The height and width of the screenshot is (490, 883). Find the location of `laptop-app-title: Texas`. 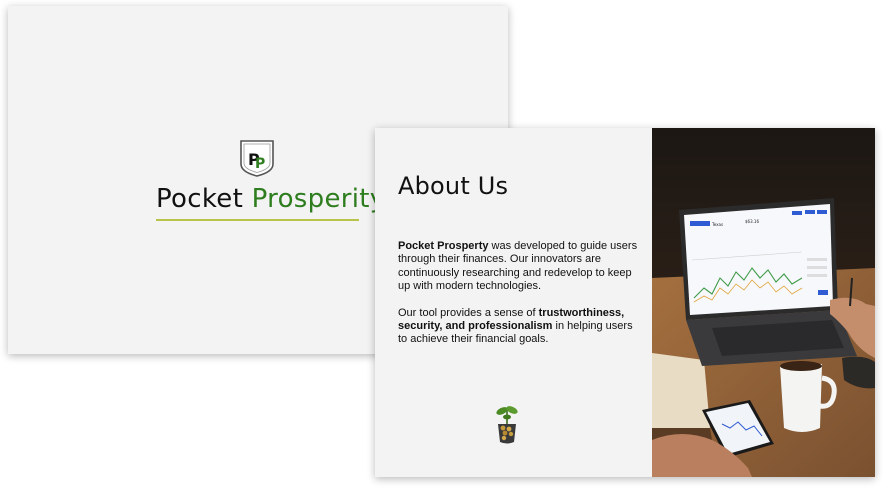

laptop-app-title: Texas is located at coordinates (717, 224).